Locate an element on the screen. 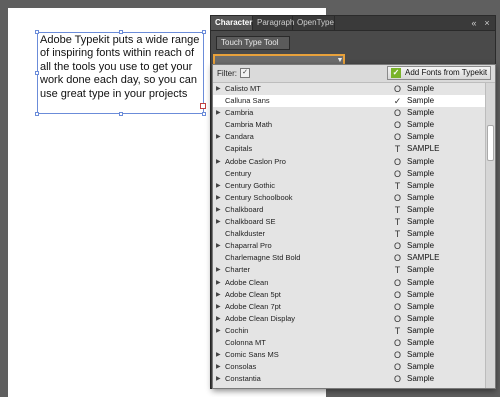  resize-handle-bottom-left is located at coordinates (37, 114).